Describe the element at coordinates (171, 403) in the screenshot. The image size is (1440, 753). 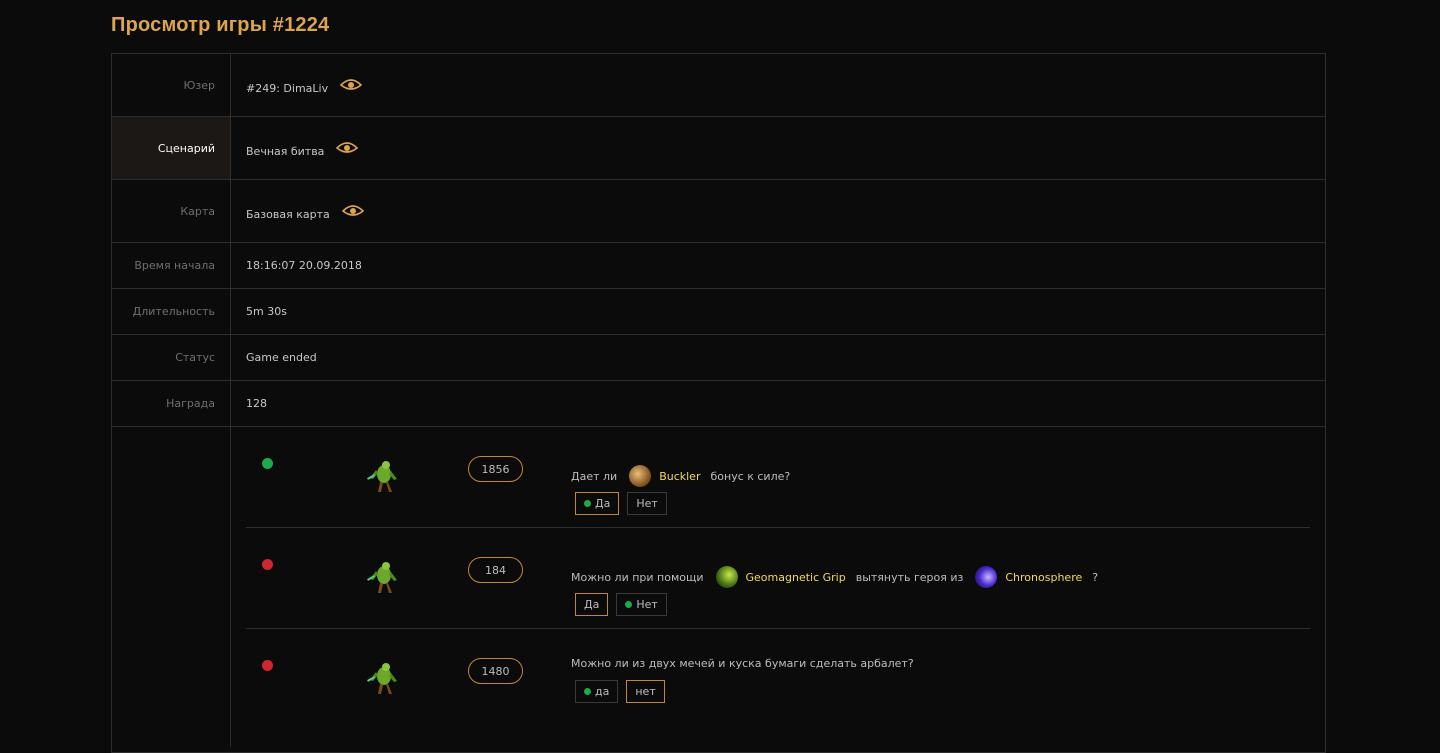
I see `row-label-reward: Награда` at that location.